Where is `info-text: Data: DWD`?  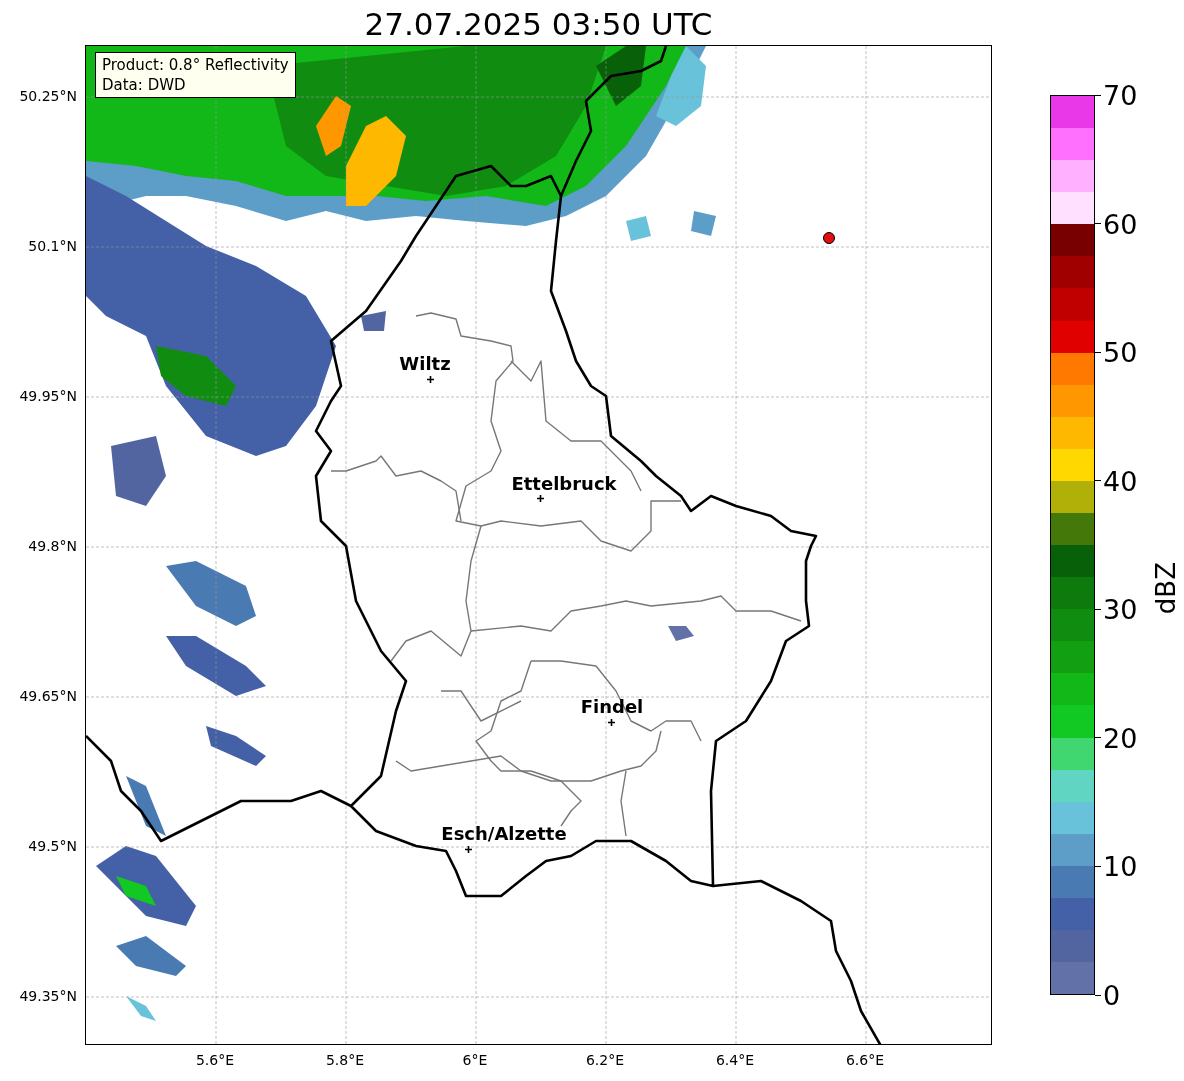 info-text: Data: DWD is located at coordinates (144, 85).